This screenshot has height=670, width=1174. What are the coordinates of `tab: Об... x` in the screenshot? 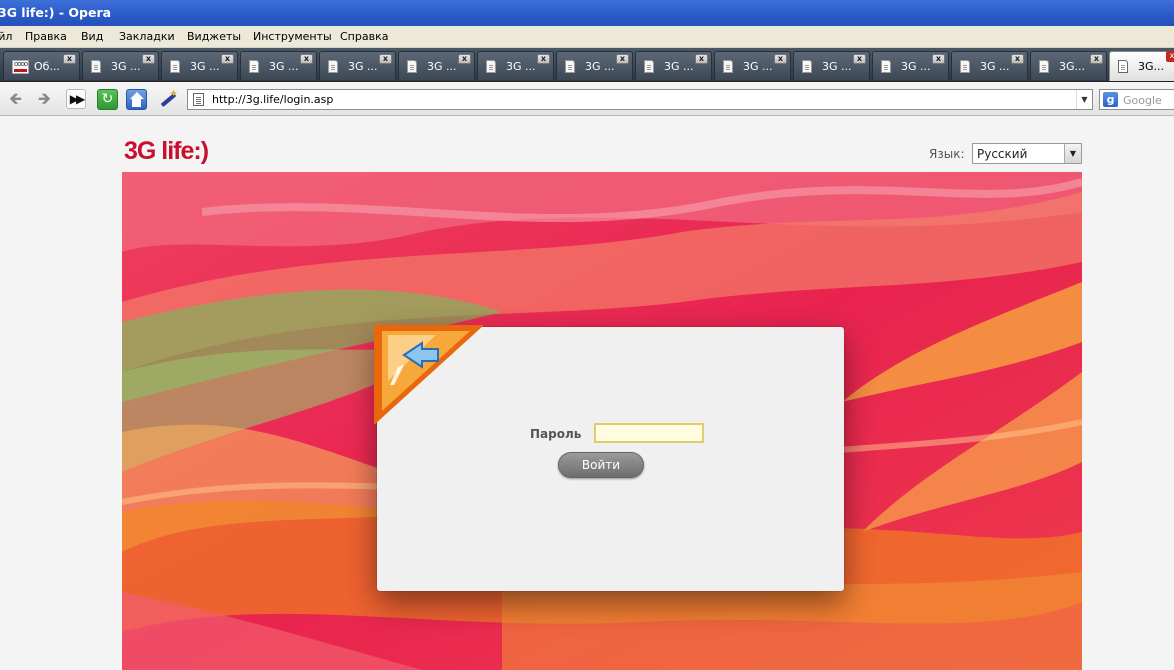 It's located at (41, 65).